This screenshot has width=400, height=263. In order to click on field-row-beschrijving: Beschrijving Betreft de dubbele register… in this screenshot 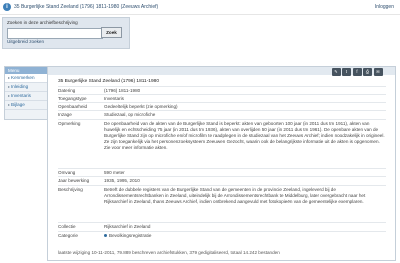, I will do `click(222, 204)`.